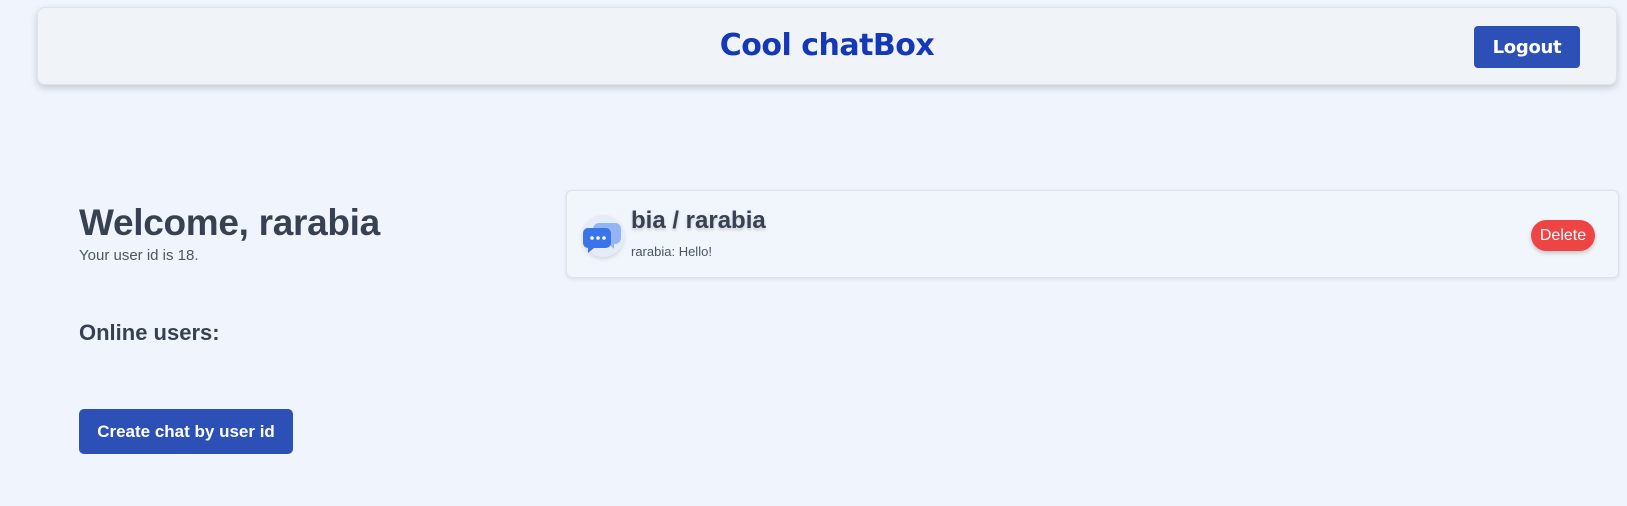 The image size is (1627, 506). Describe the element at coordinates (671, 251) in the screenshot. I see `chat-last-message: rarabia: Hello!` at that location.